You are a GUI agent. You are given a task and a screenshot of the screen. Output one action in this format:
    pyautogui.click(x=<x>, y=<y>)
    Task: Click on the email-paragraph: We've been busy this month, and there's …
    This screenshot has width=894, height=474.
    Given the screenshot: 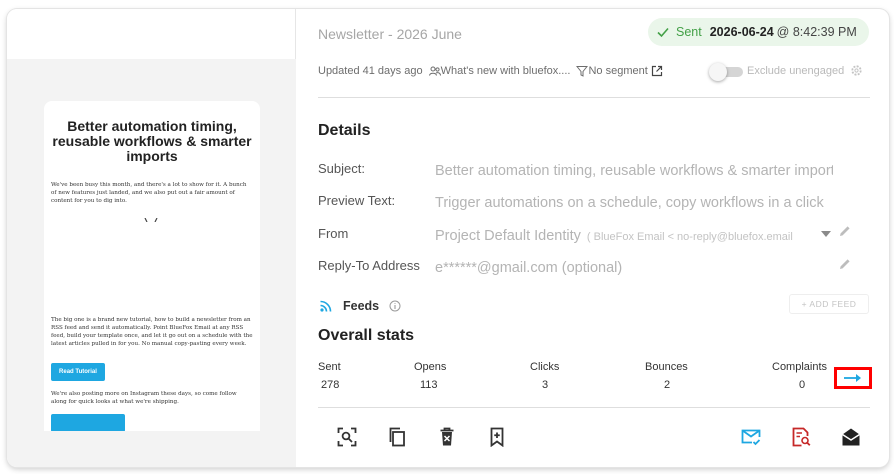 What is the action you would take?
    pyautogui.click(x=149, y=193)
    